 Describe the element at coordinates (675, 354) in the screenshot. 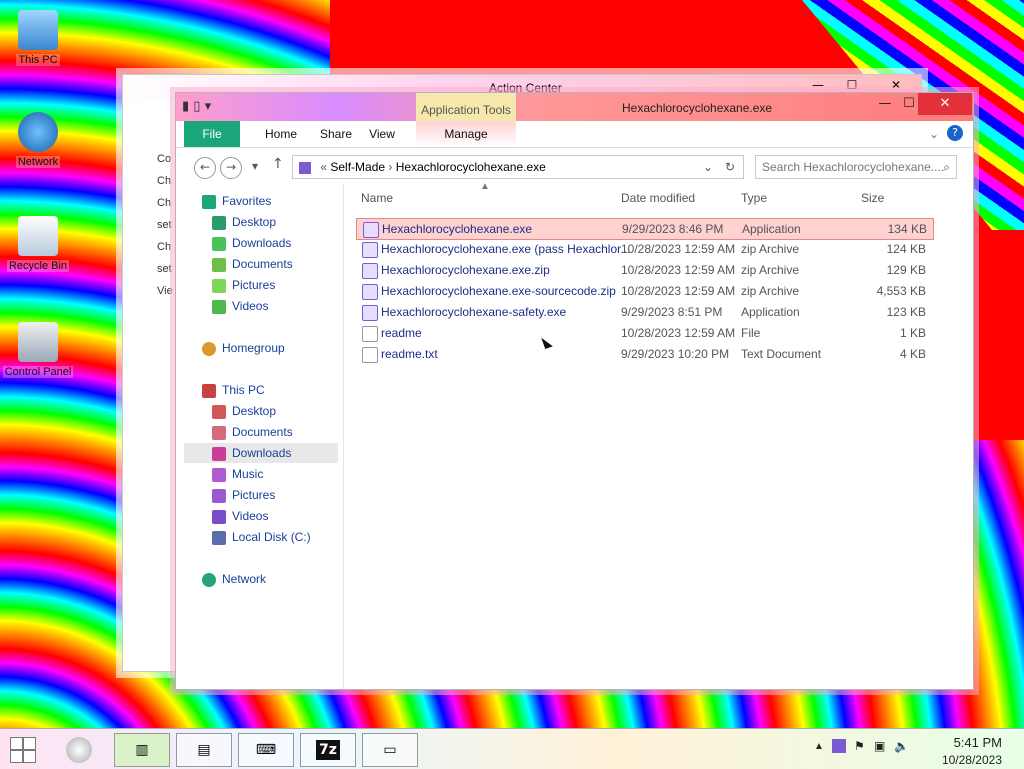

I see `file-date: 9/29/2023 10:20 PM` at that location.